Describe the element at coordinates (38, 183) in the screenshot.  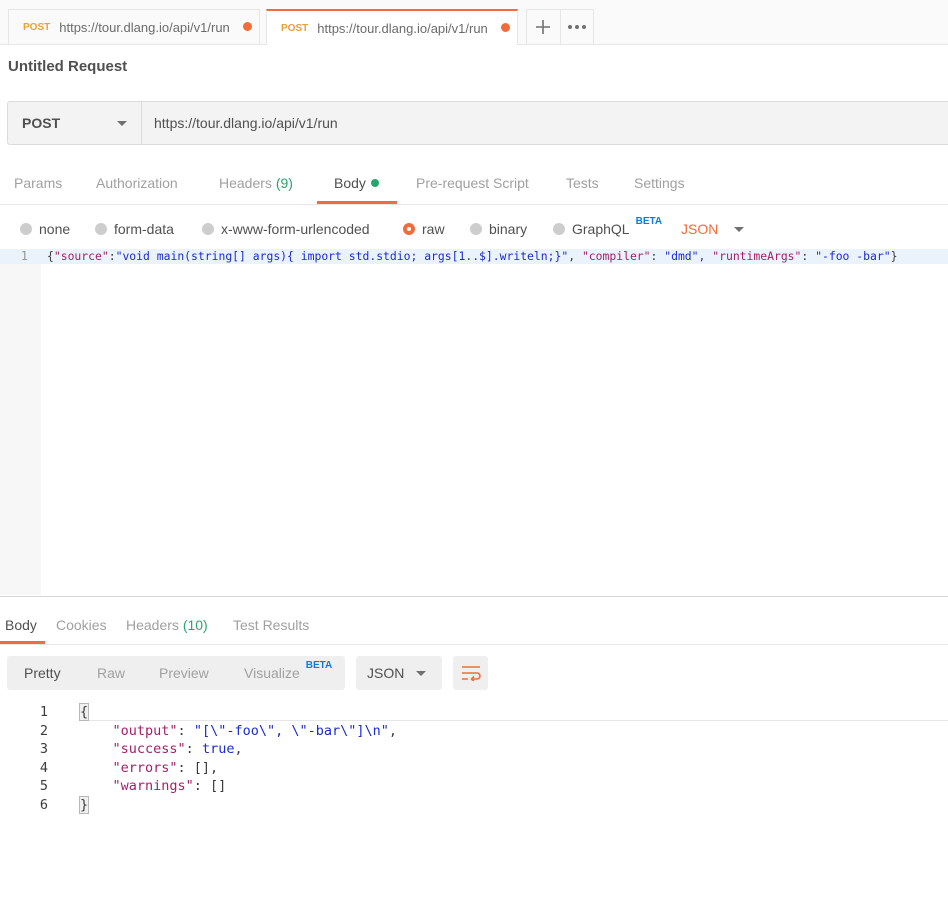
I see `tab-params: Params` at that location.